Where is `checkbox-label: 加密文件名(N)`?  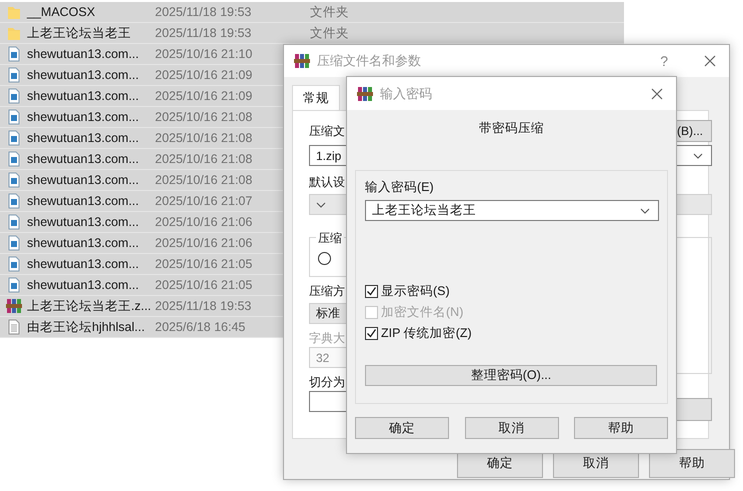 checkbox-label: 加密文件名(N) is located at coordinates (422, 312).